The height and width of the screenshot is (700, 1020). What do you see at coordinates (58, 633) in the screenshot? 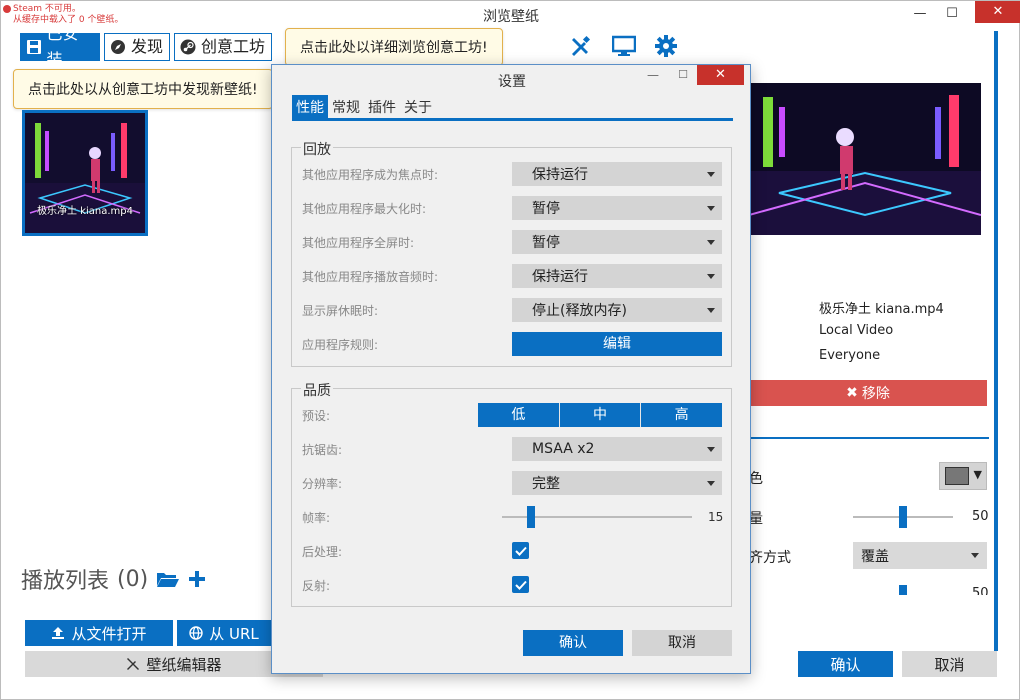
I see `upload-icon` at bounding box center [58, 633].